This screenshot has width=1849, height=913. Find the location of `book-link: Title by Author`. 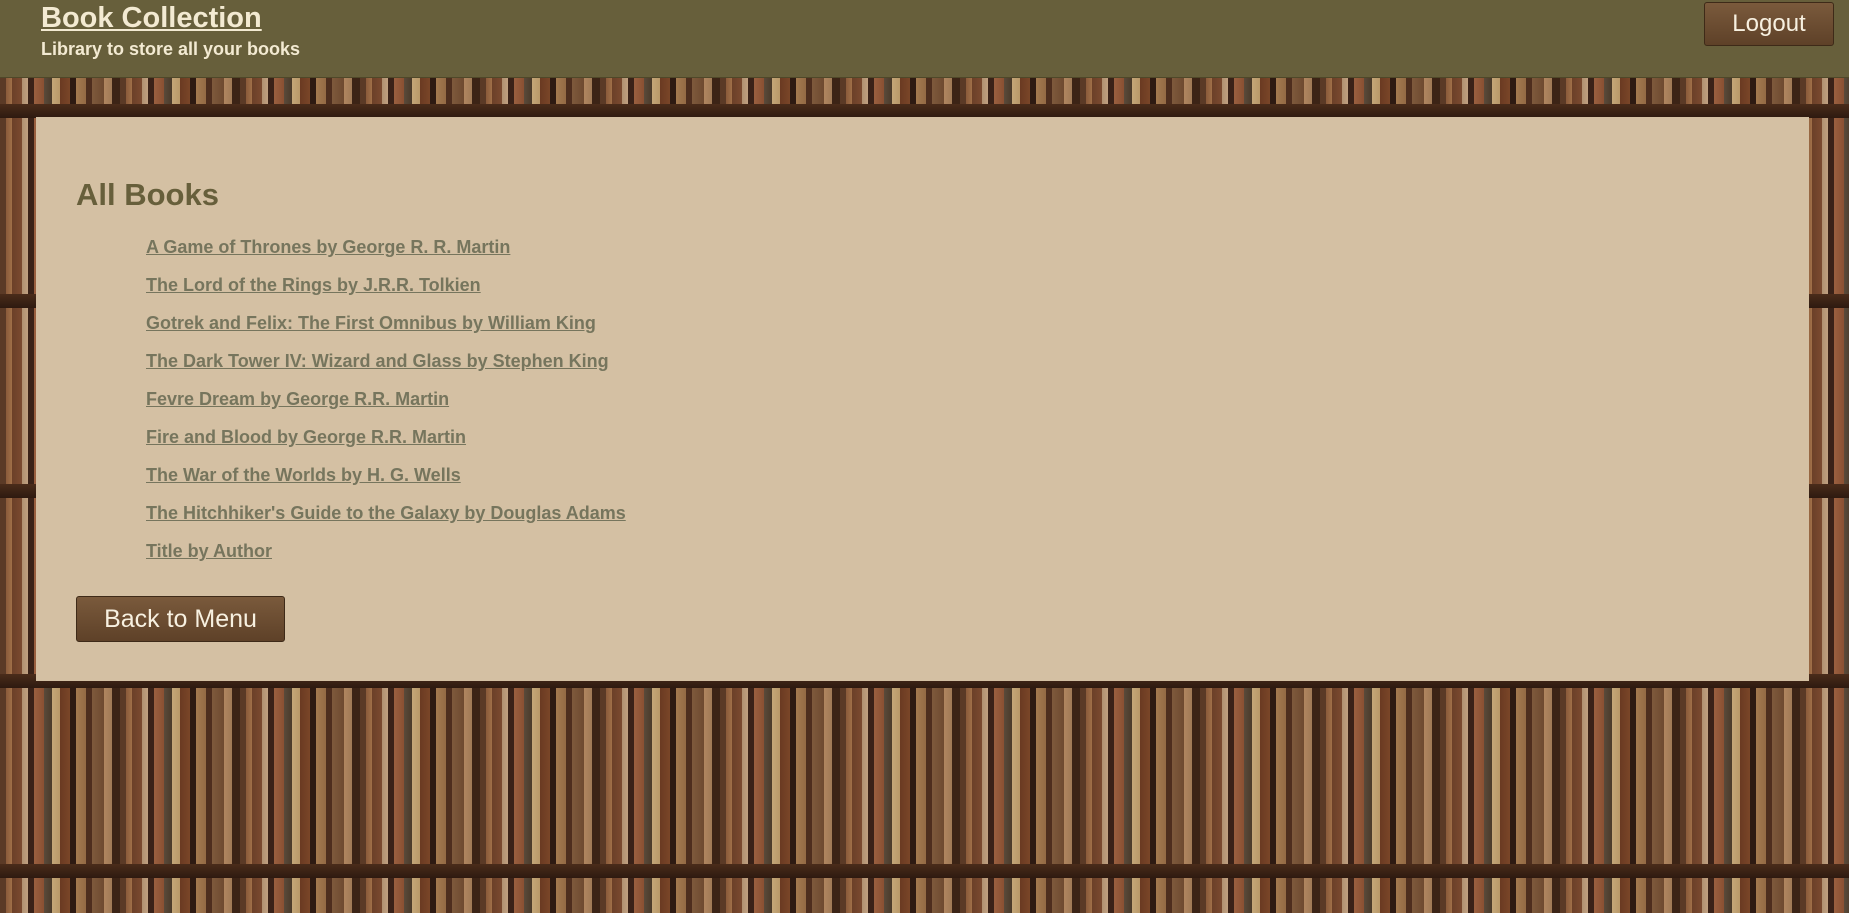

book-link: Title by Author is located at coordinates (209, 551).